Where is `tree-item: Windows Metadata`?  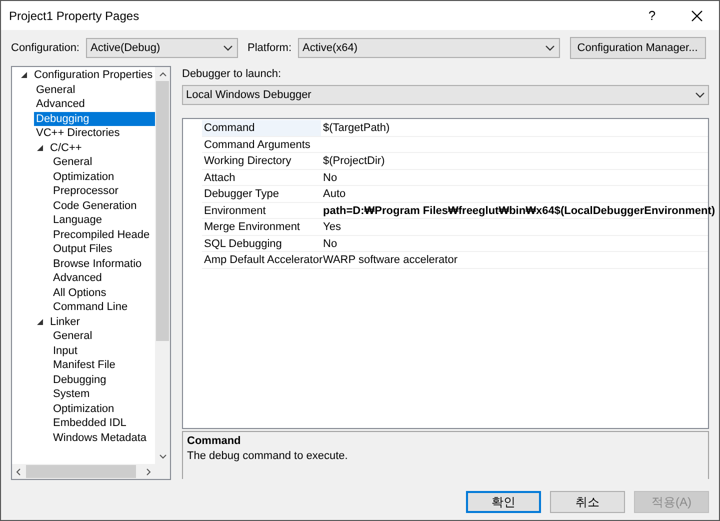
tree-item: Windows Metadata is located at coordinates (103, 437).